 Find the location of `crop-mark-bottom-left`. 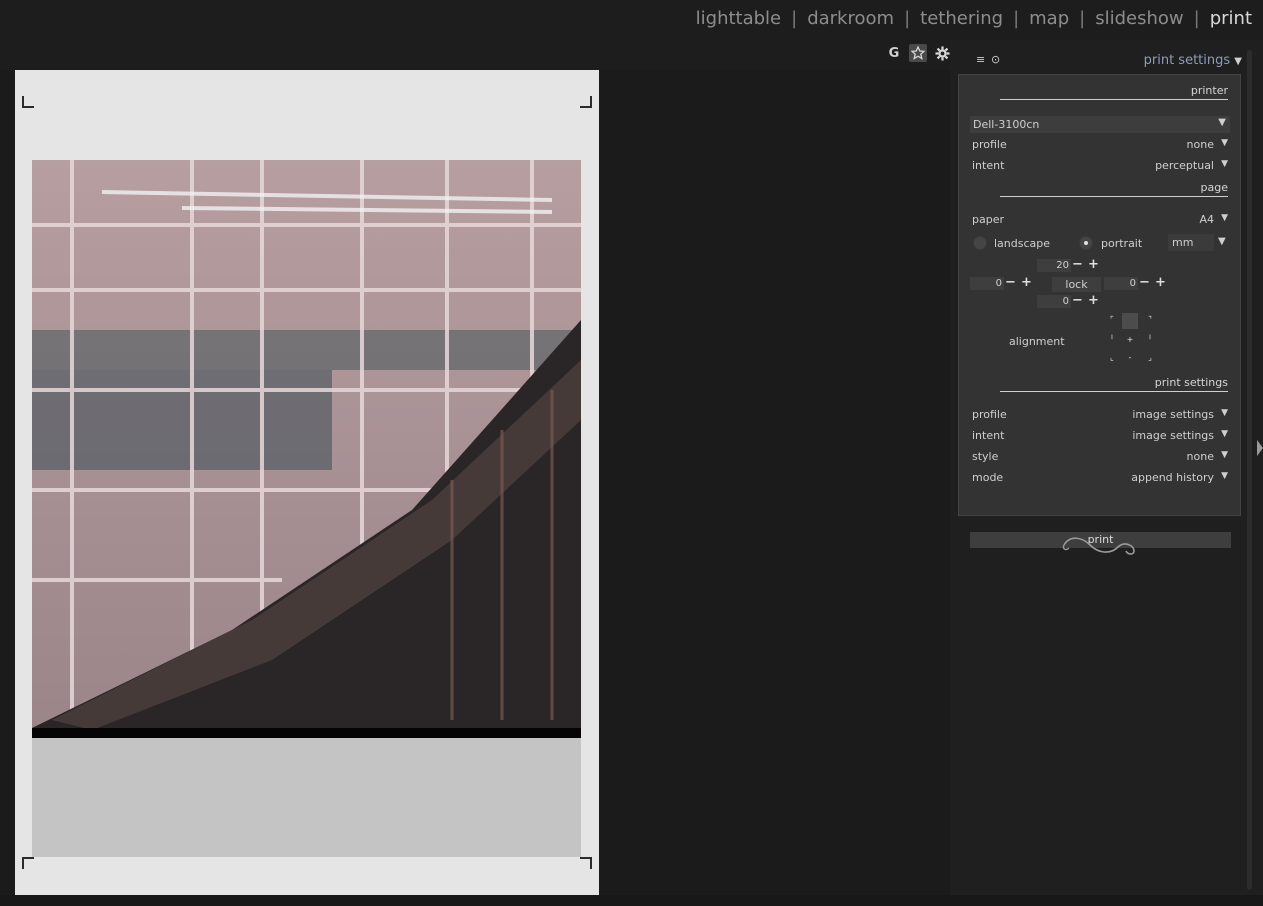

crop-mark-bottom-left is located at coordinates (28, 863).